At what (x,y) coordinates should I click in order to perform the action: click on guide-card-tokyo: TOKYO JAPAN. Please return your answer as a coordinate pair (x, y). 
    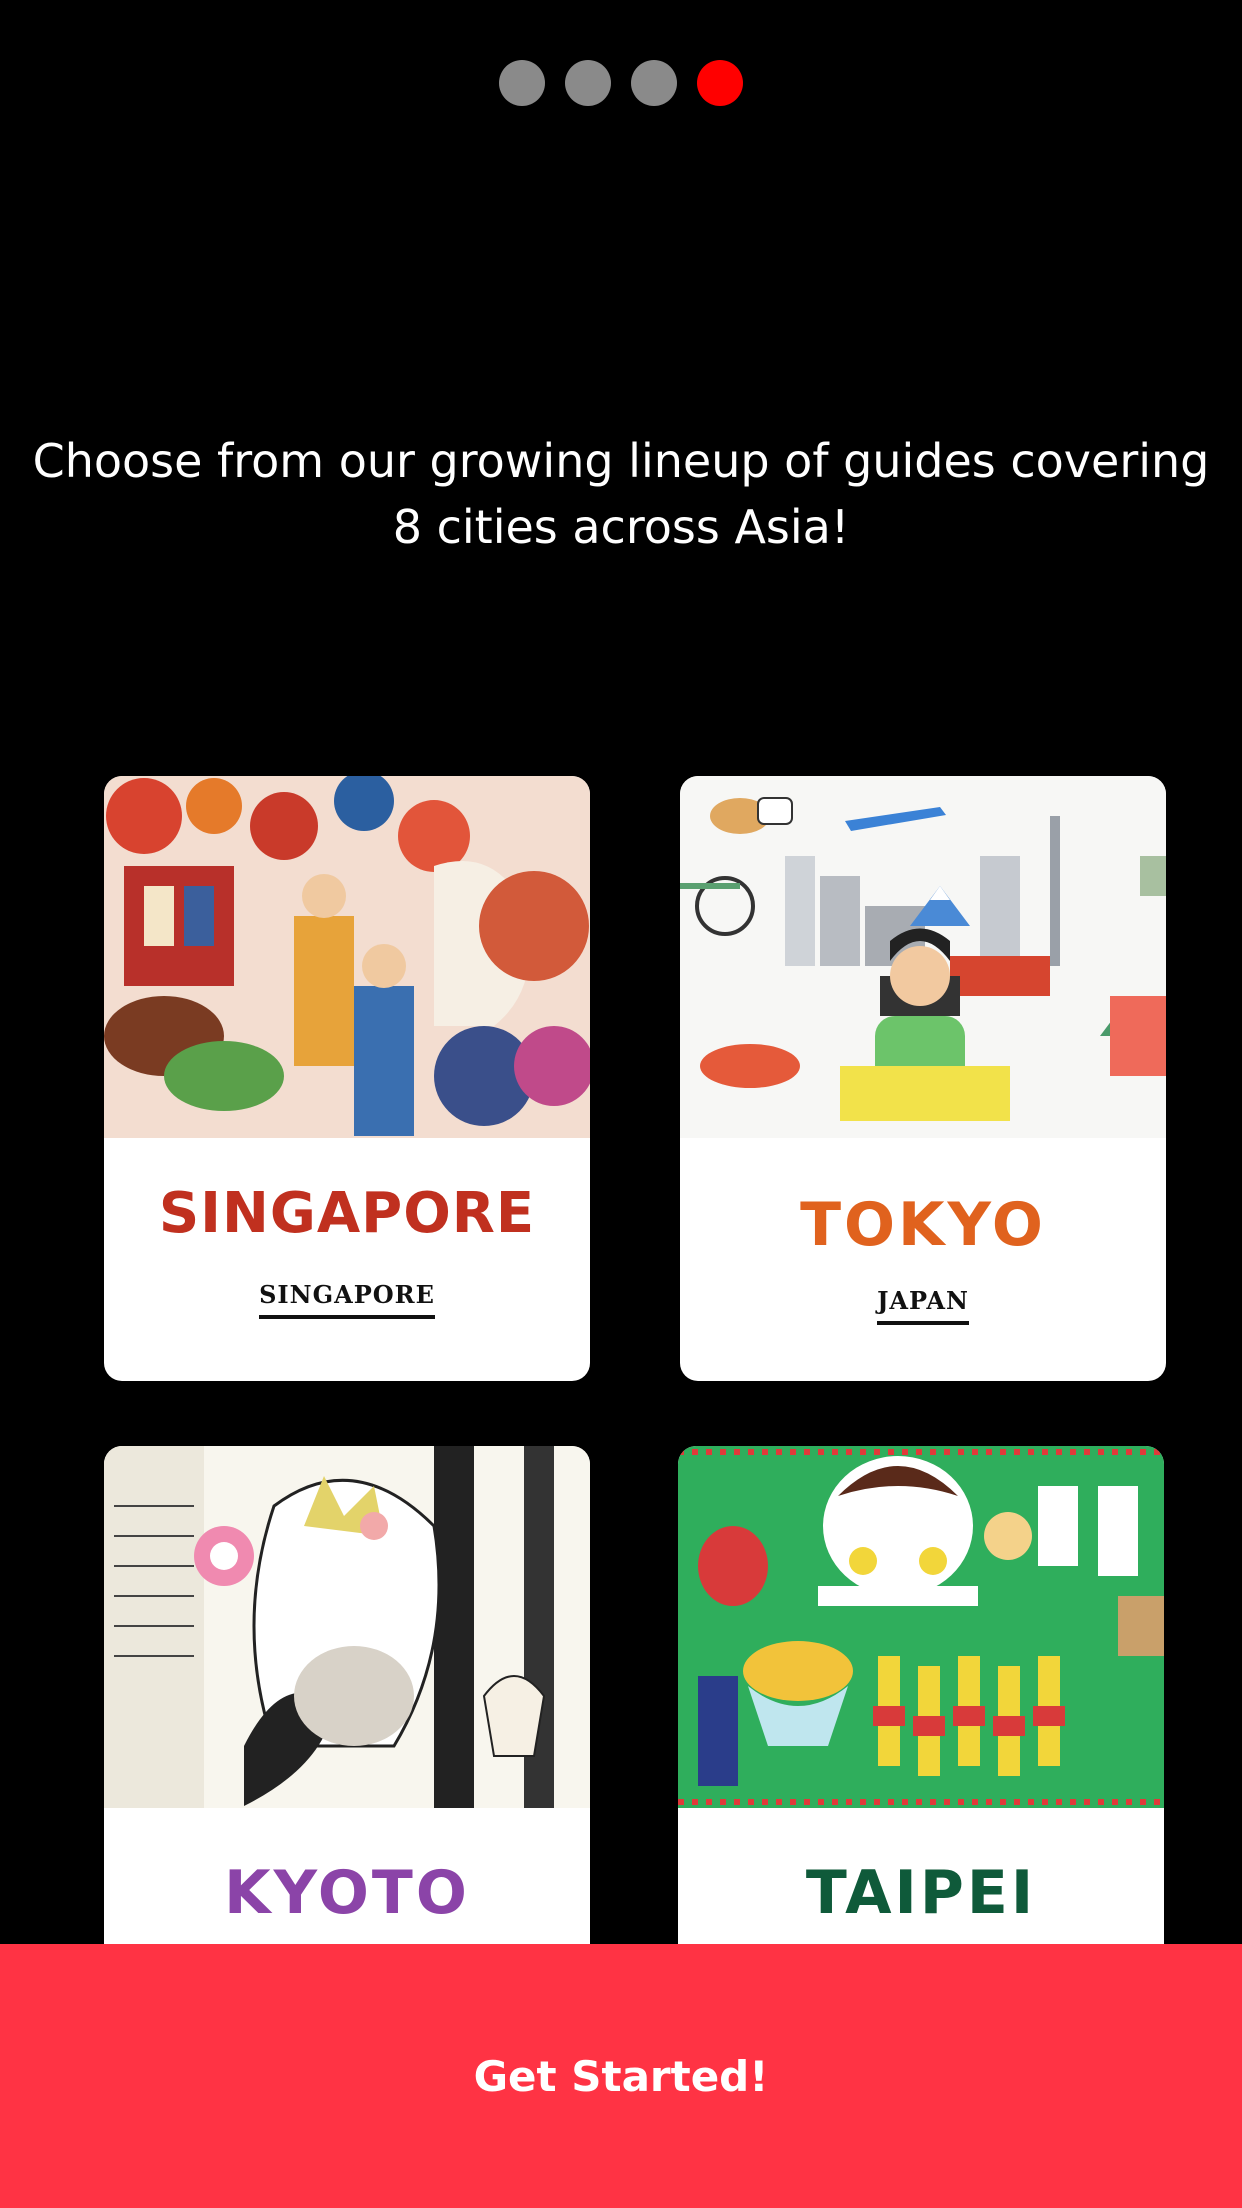
    Looking at the image, I should click on (923, 1078).